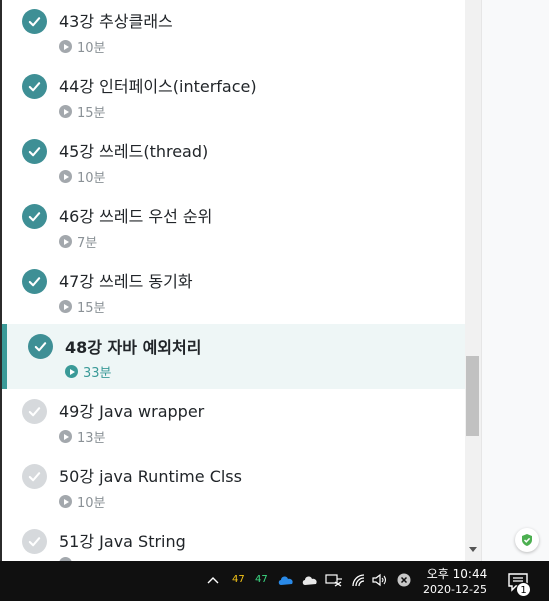 The image size is (549, 601). I want to click on lesson-duration: 13분, so click(82, 436).